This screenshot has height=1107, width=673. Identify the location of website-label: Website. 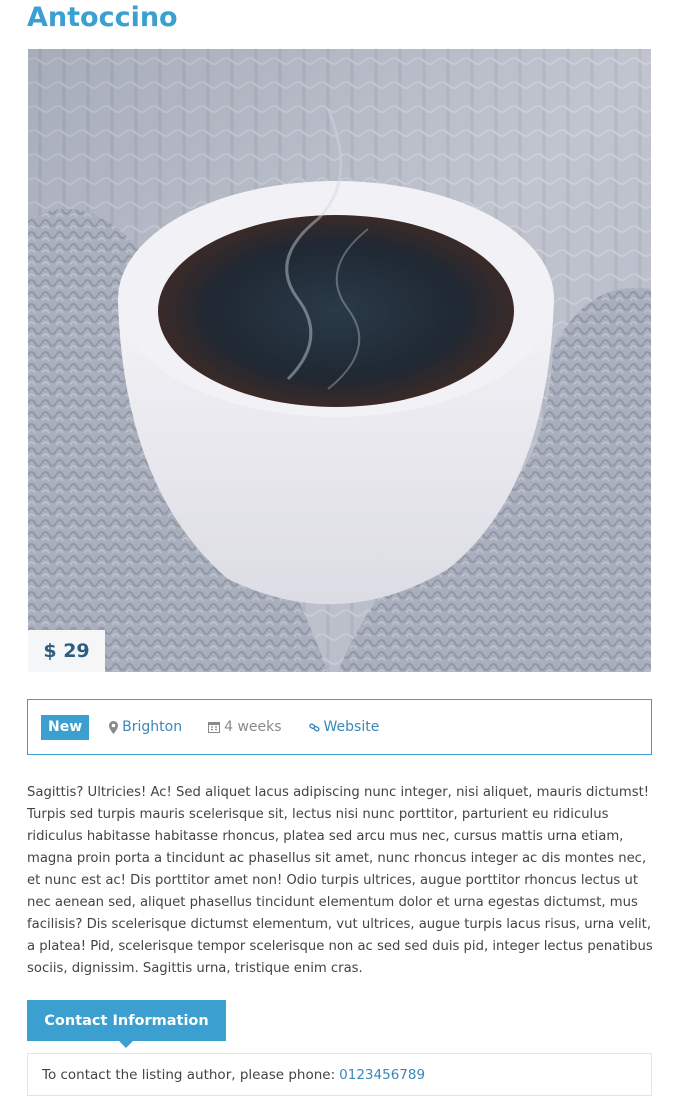
(351, 727).